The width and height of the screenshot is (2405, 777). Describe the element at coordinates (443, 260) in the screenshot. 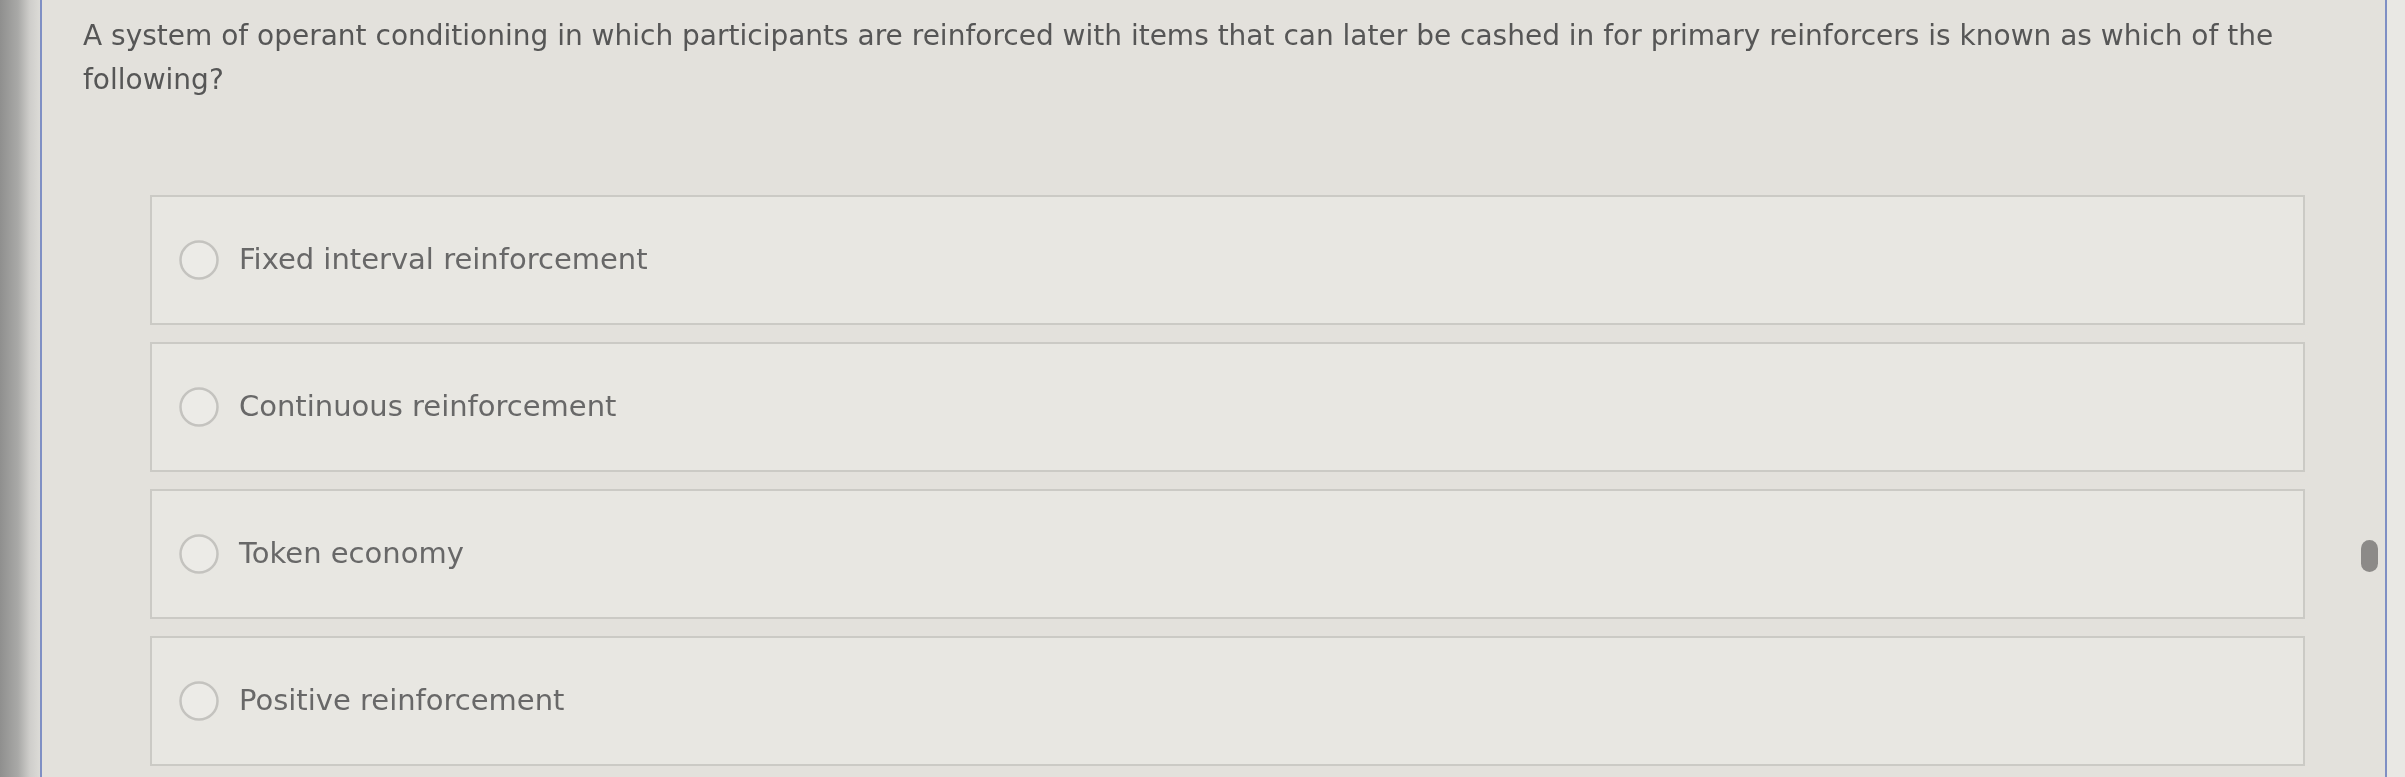

I see `option-label: Fixed interval reinforcement` at that location.